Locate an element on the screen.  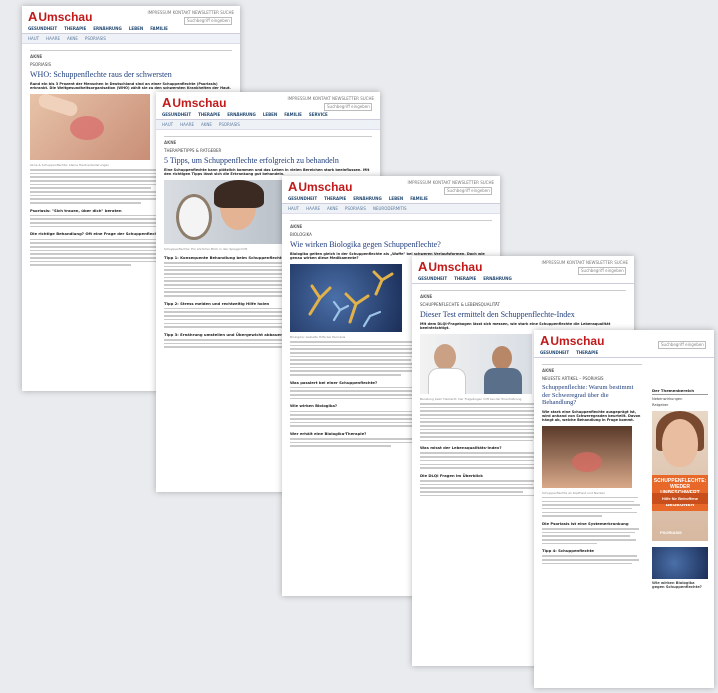
article-image-antibodies is located at coordinates (346, 297).